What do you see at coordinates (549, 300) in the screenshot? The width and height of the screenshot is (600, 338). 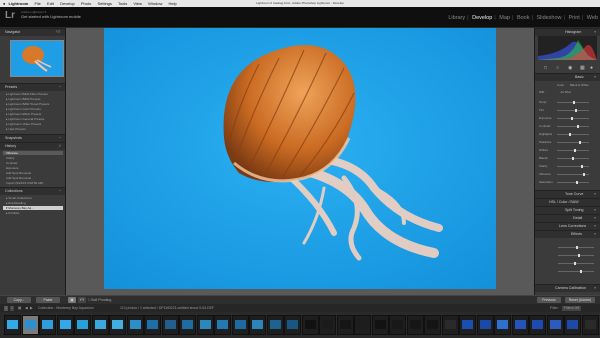 I see `previous-button: Previous` at bounding box center [549, 300].